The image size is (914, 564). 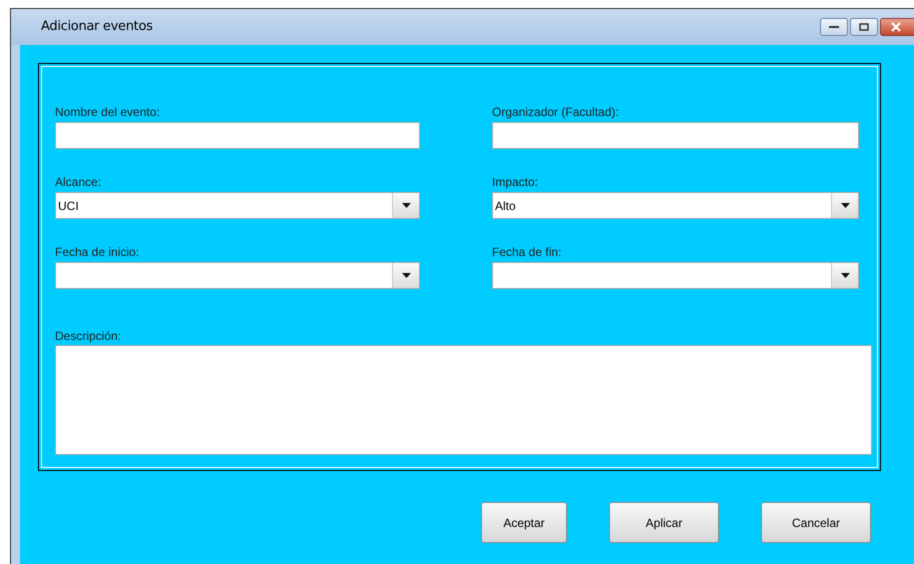 What do you see at coordinates (664, 522) in the screenshot?
I see `dialog-button: Aplicar` at bounding box center [664, 522].